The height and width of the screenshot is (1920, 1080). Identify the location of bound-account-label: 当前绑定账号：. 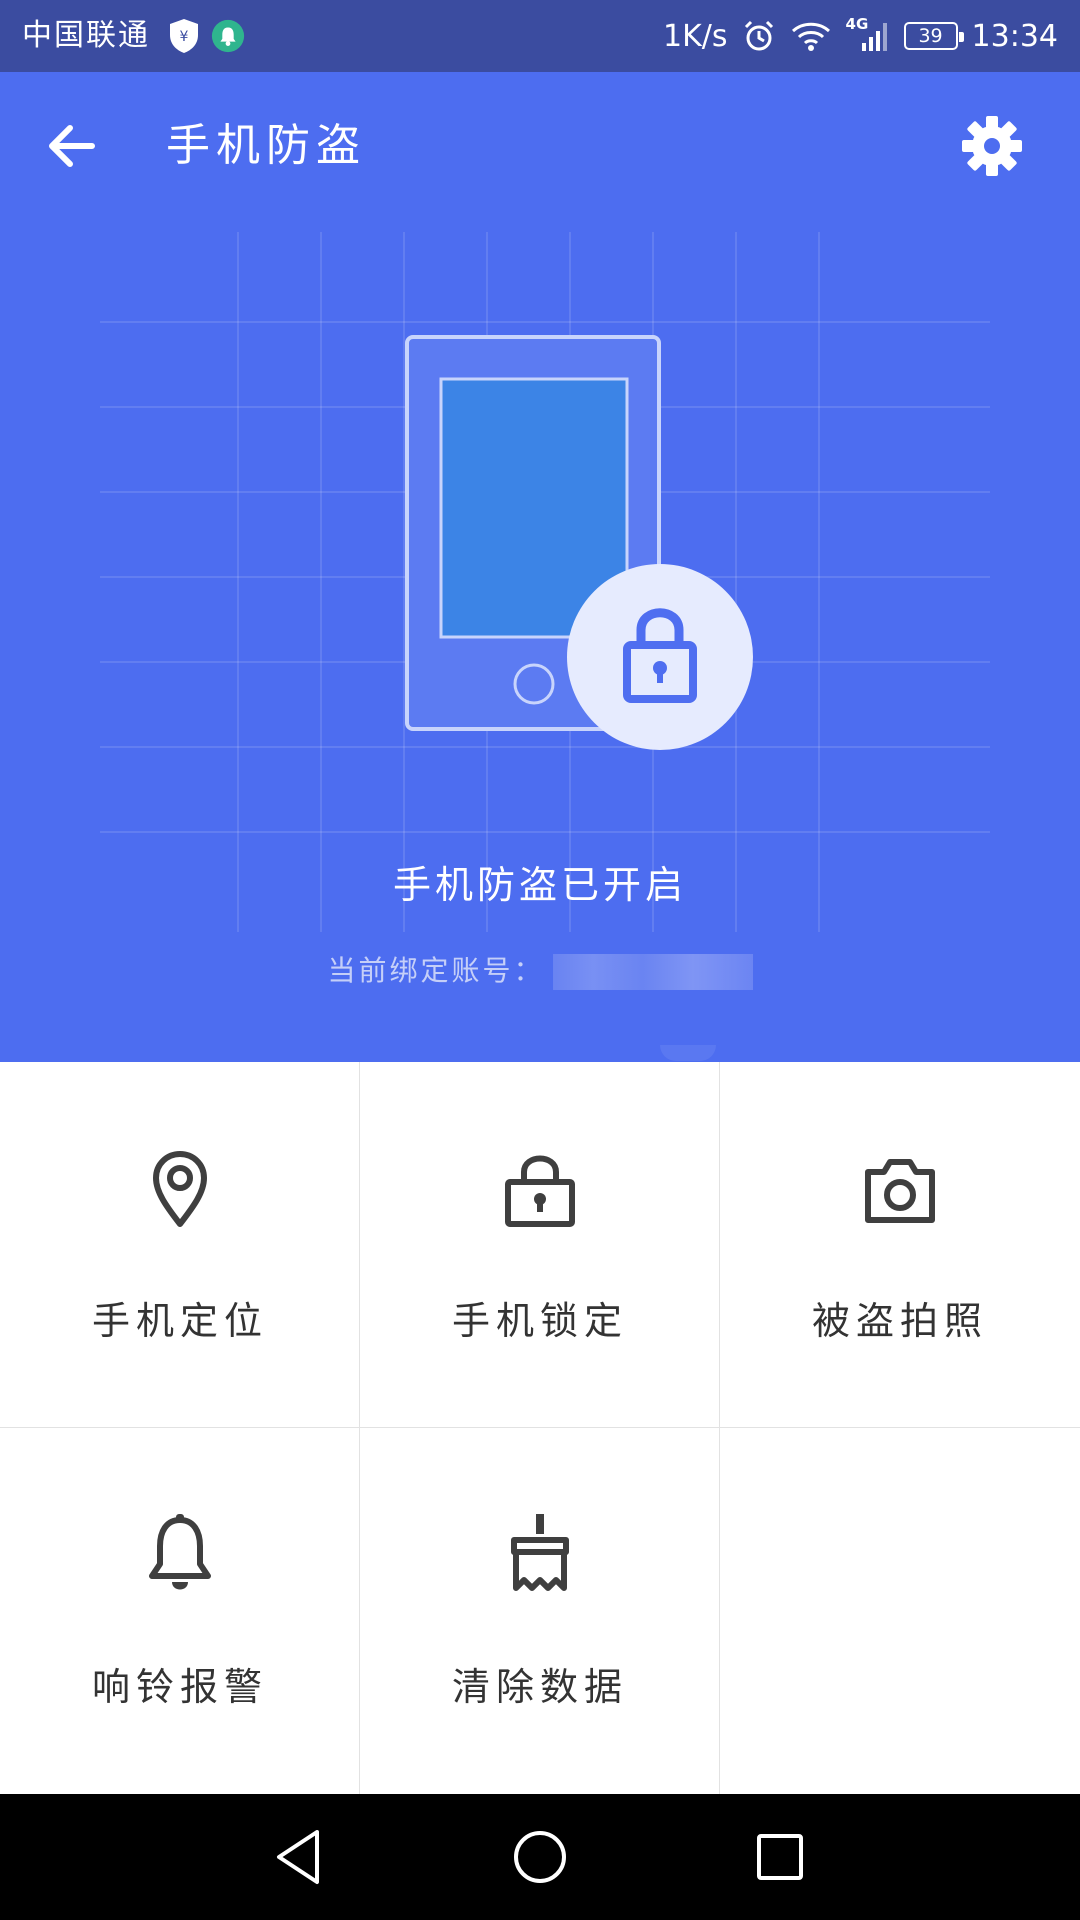
(436, 970).